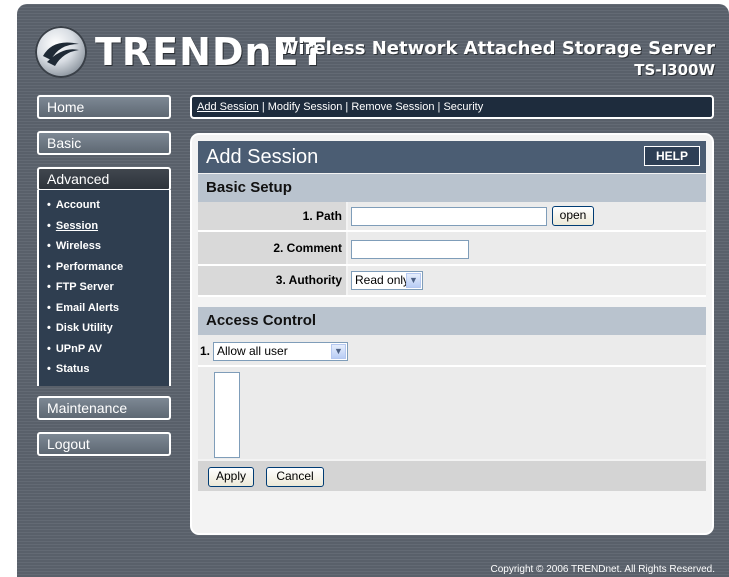  I want to click on path-value-cell: open, so click(527, 216).